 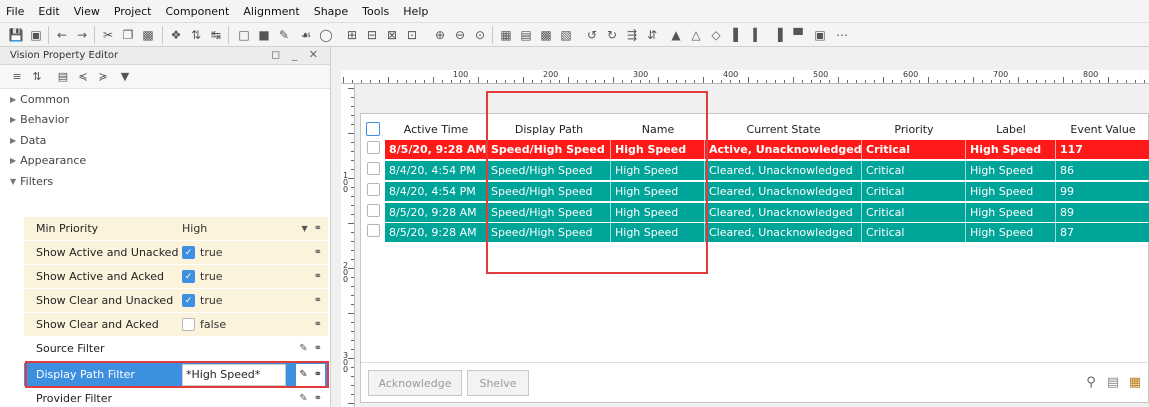 What do you see at coordinates (234, 374) in the screenshot?
I see `display-path-filter-input: *High Speed*` at bounding box center [234, 374].